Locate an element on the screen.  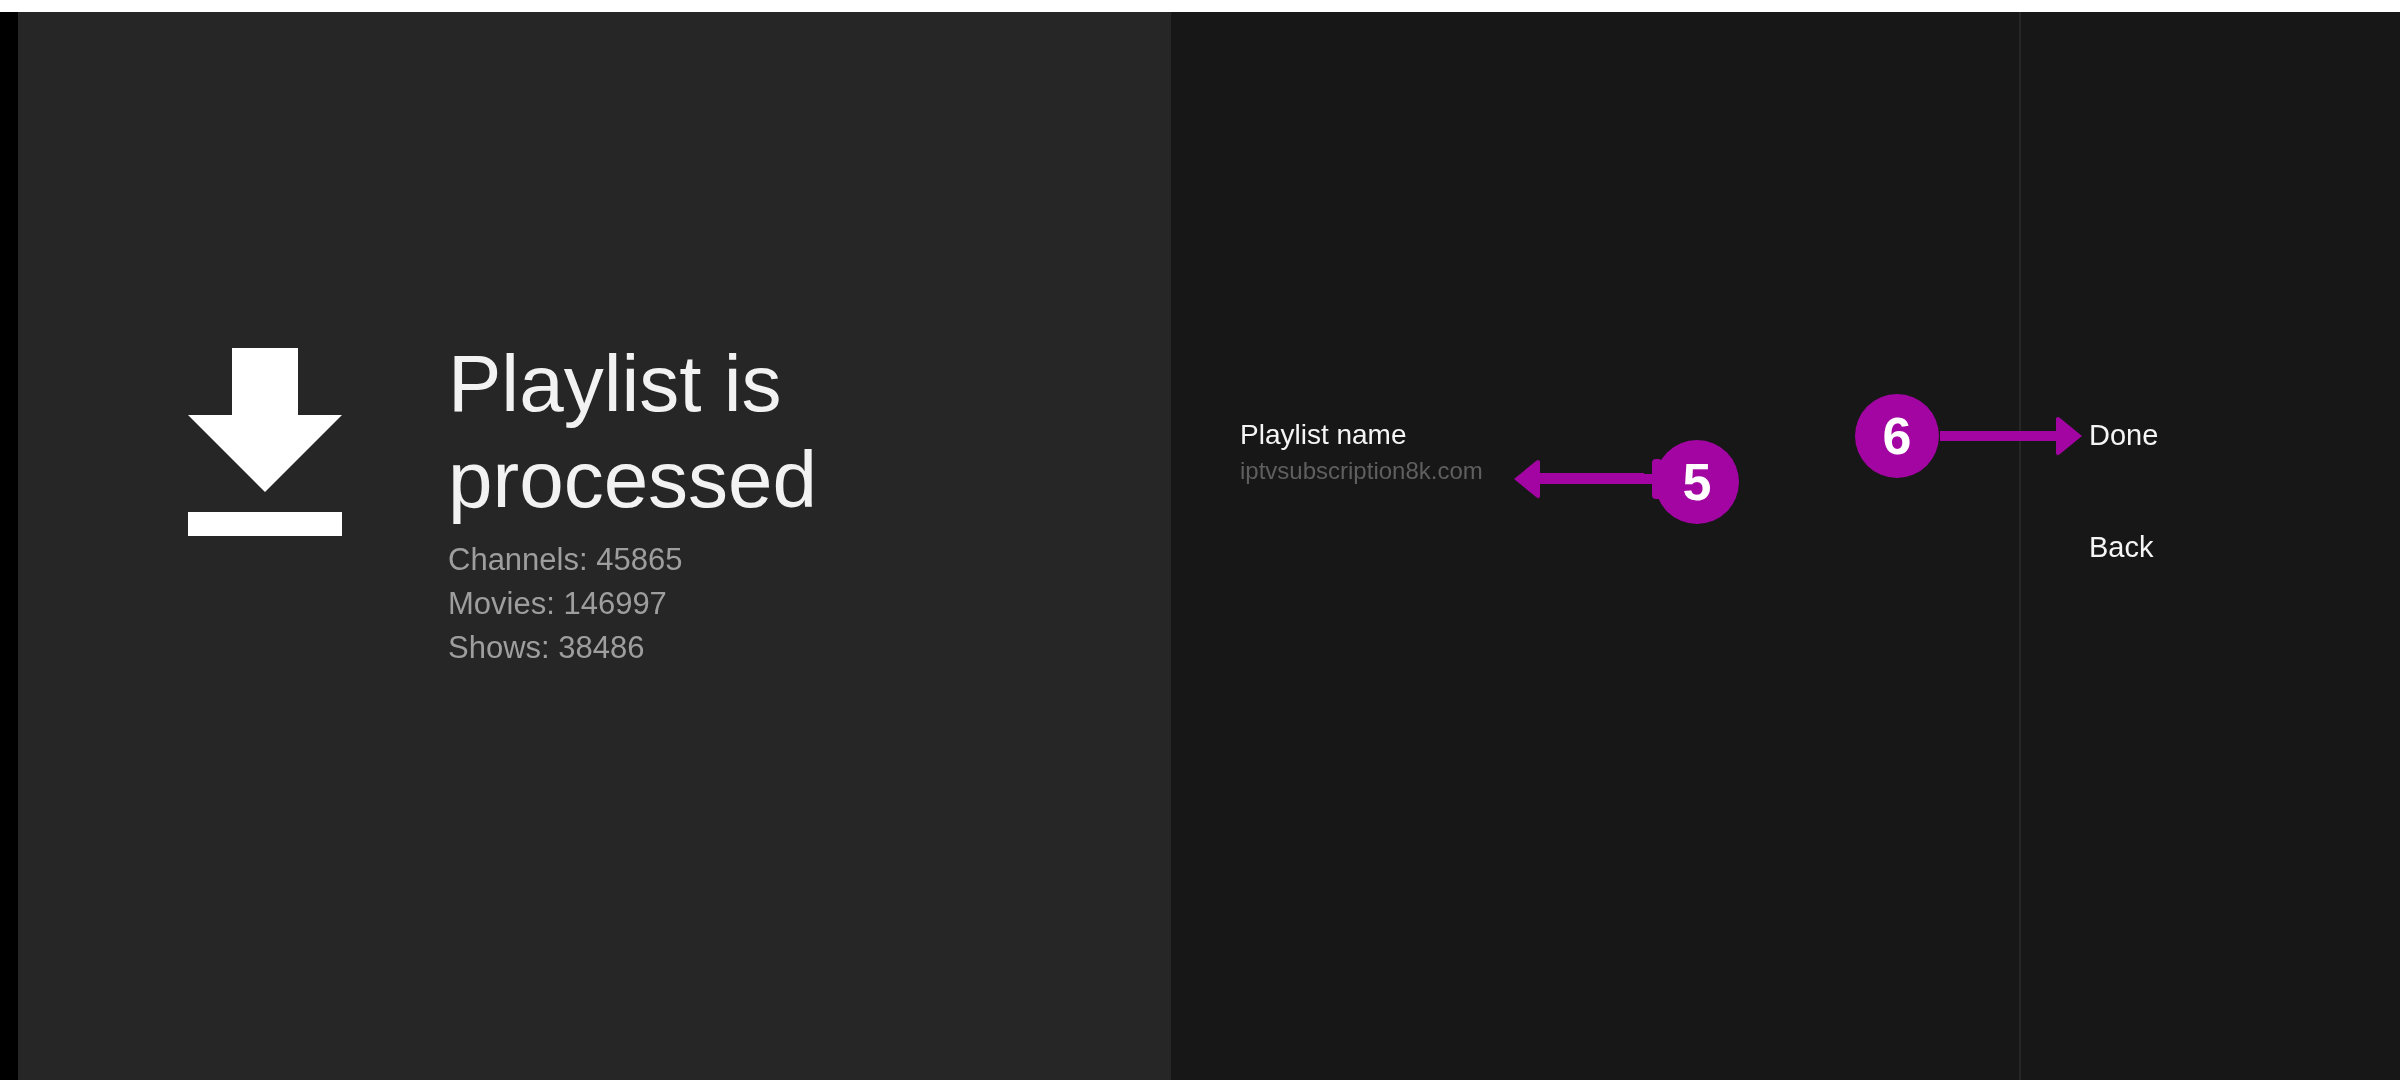
title-line: processed is located at coordinates (633, 480).